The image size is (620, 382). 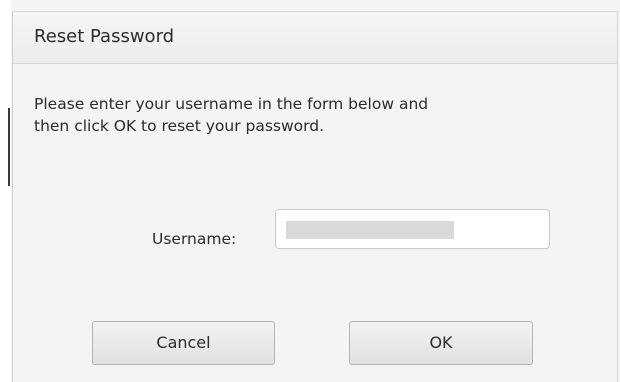 What do you see at coordinates (183, 343) in the screenshot?
I see `cancel-button: Cancel` at bounding box center [183, 343].